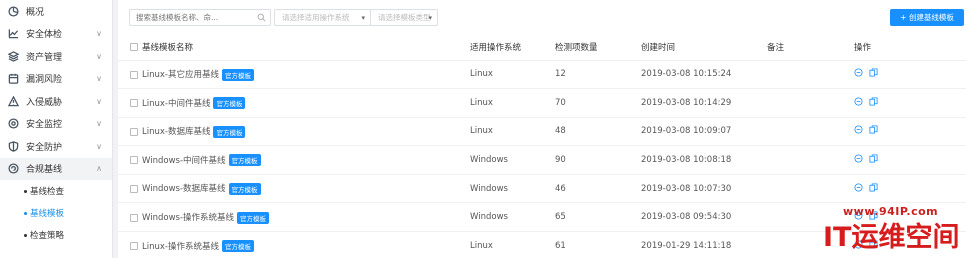 This screenshot has width=966, height=258. What do you see at coordinates (195, 17) in the screenshot?
I see `search-input` at bounding box center [195, 17].